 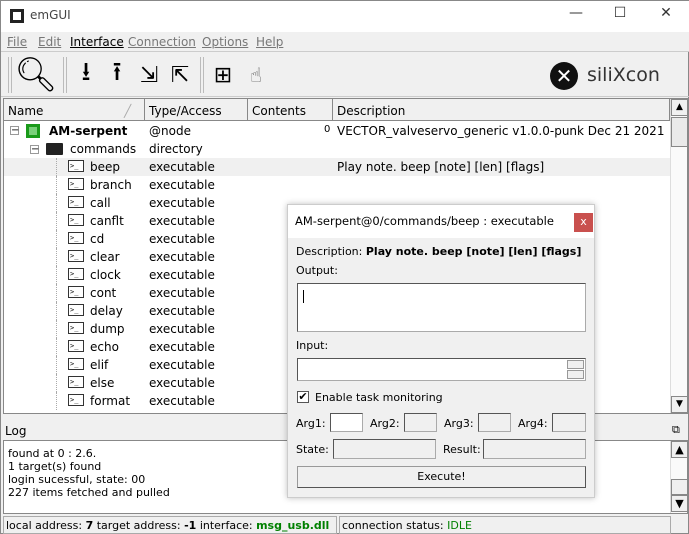 I want to click on command-name: cd, so click(x=97, y=239).